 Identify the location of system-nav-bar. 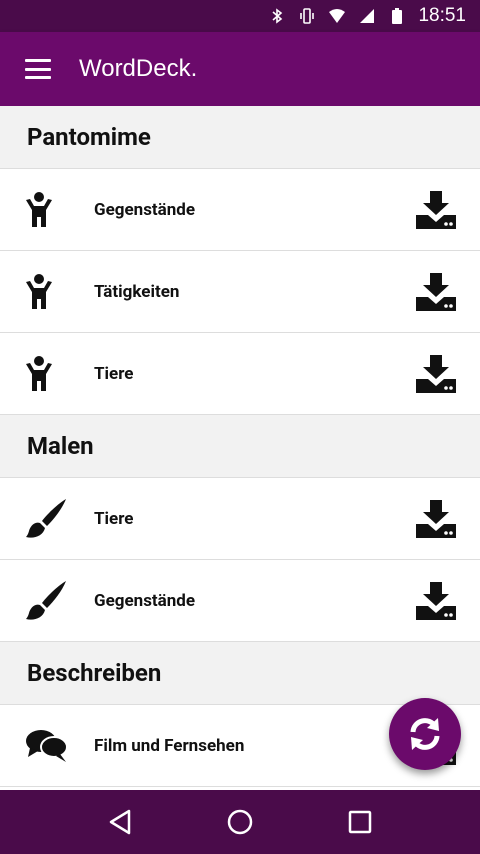
(240, 822).